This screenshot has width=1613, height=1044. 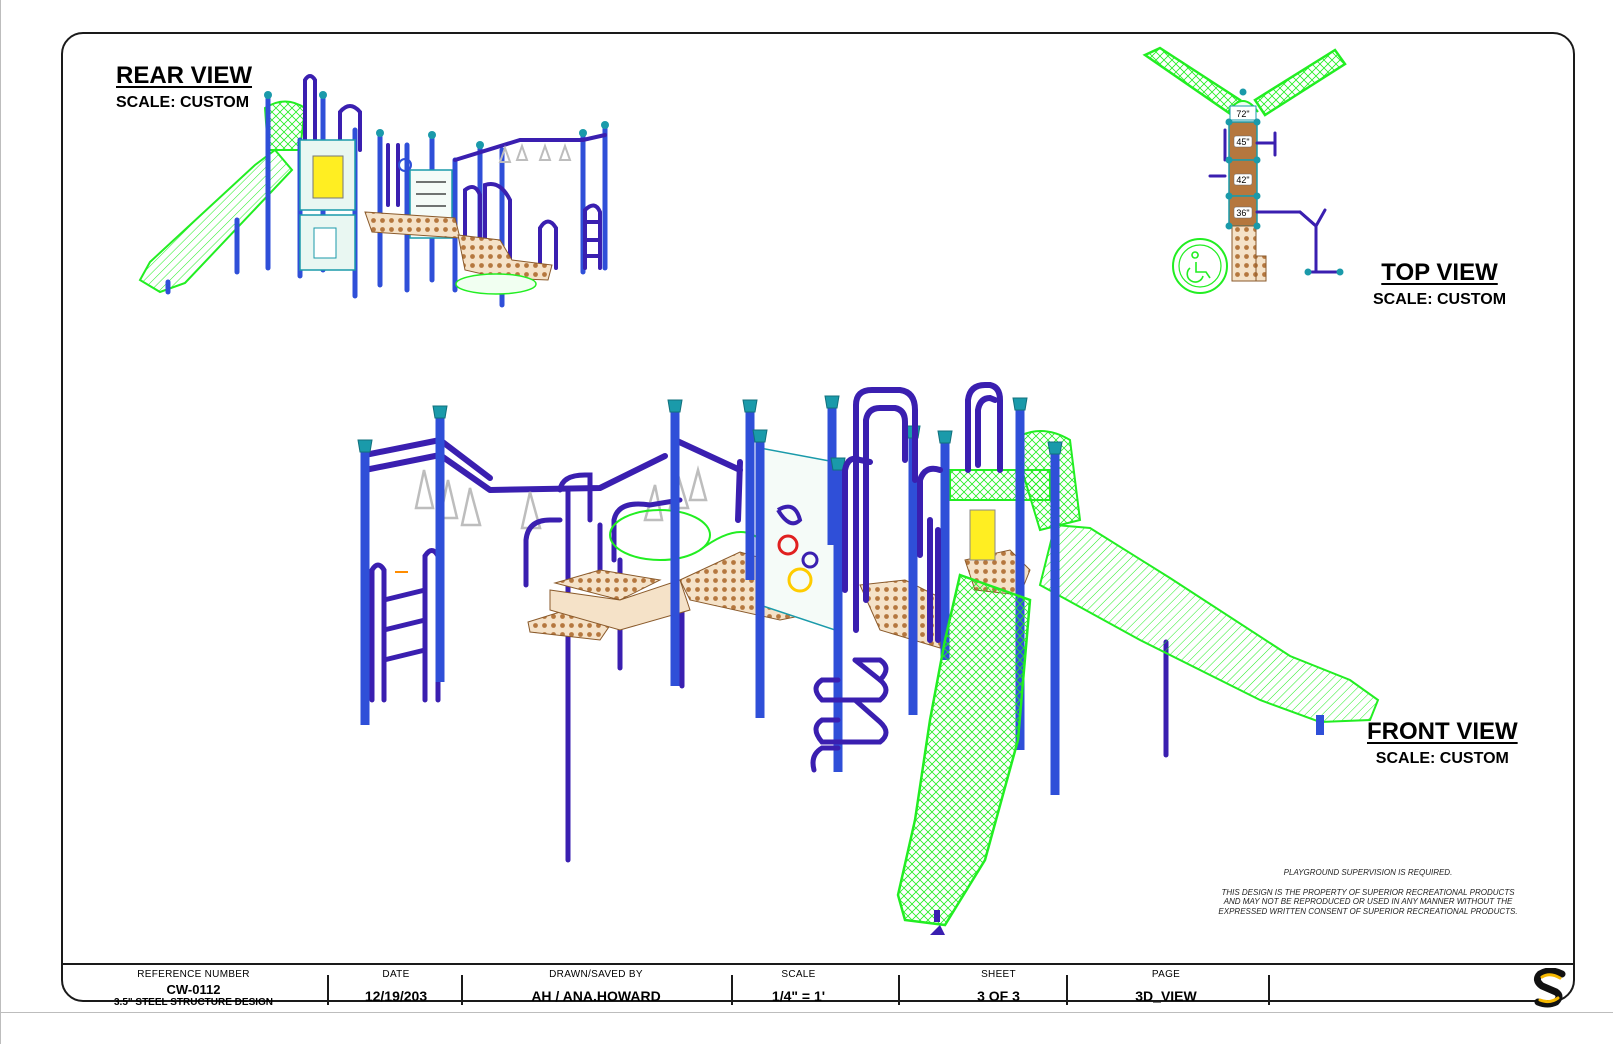 I want to click on scale-label: SCALE, so click(x=798, y=974).